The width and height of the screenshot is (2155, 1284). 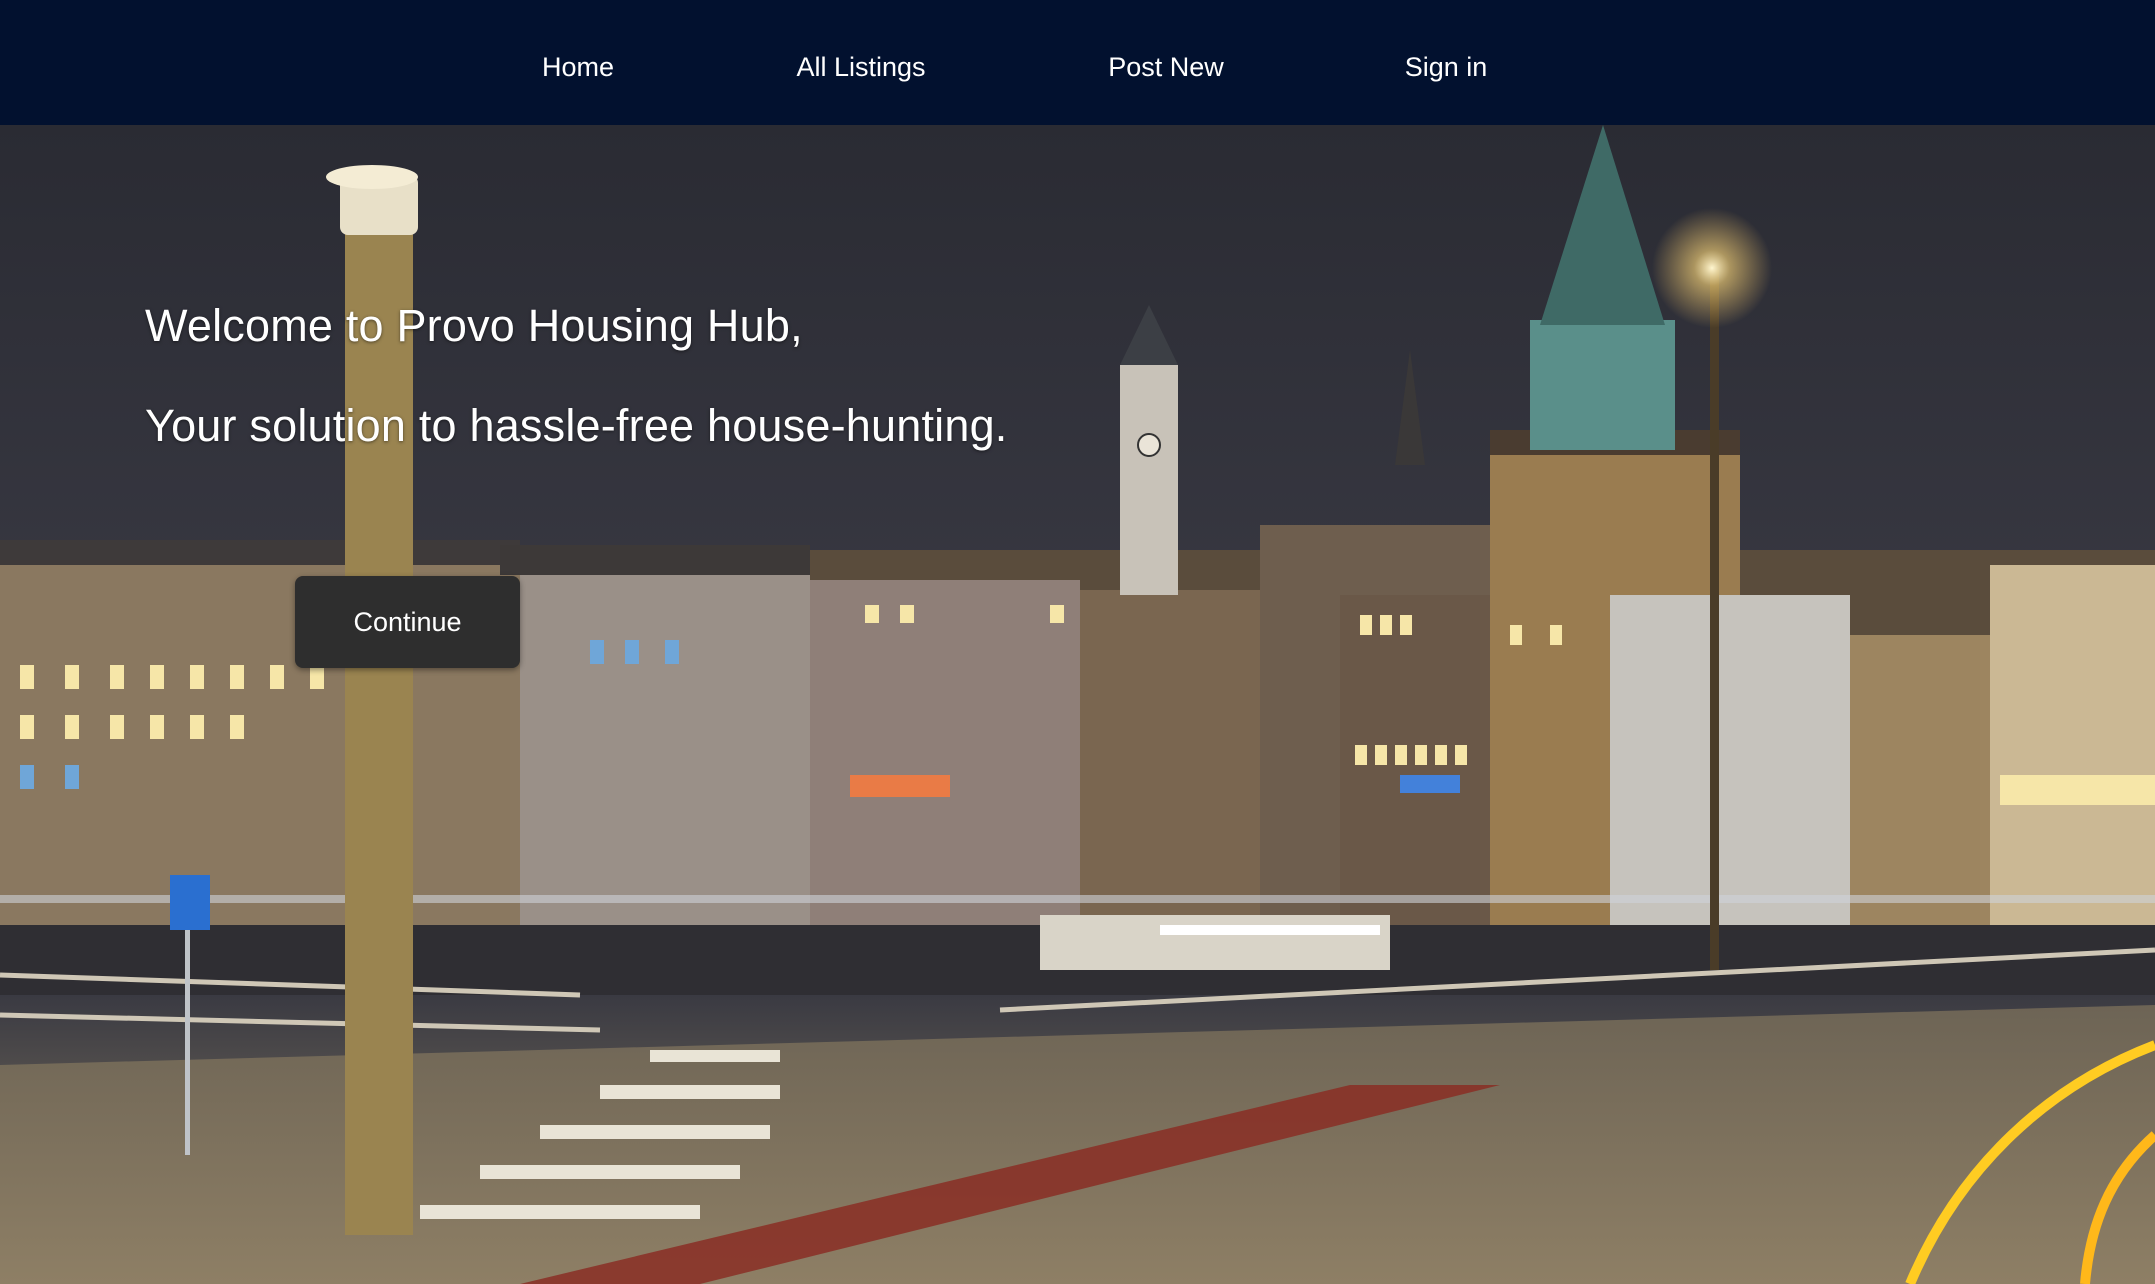 I want to click on nav-home-link: Home, so click(x=578, y=62).